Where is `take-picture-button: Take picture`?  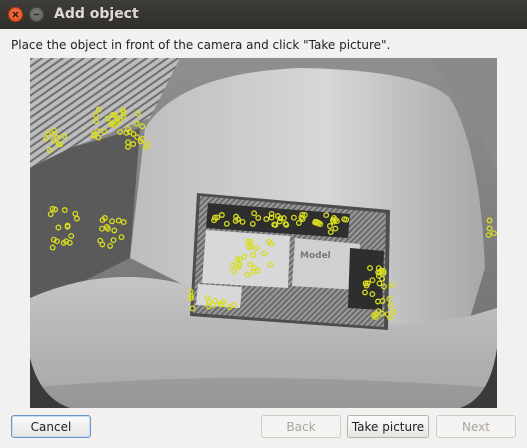 take-picture-button: Take picture is located at coordinates (388, 426).